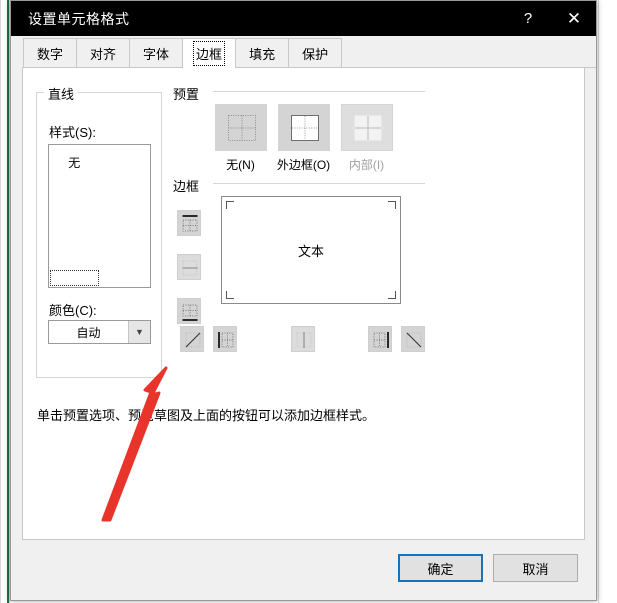 The width and height of the screenshot is (617, 603). Describe the element at coordinates (8, 301) in the screenshot. I see `grid-selected-column-marker` at that location.